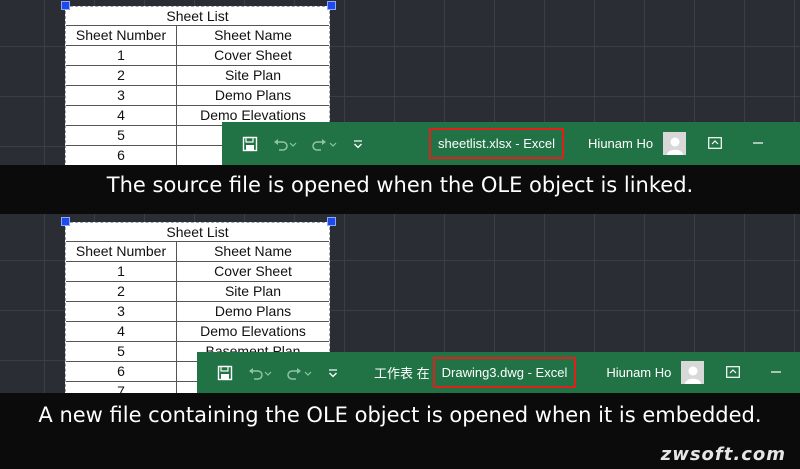 This screenshot has width=800, height=469. Describe the element at coordinates (497, 143) in the screenshot. I see `excel-window-title: sheetlist.xlsx - Excel` at that location.